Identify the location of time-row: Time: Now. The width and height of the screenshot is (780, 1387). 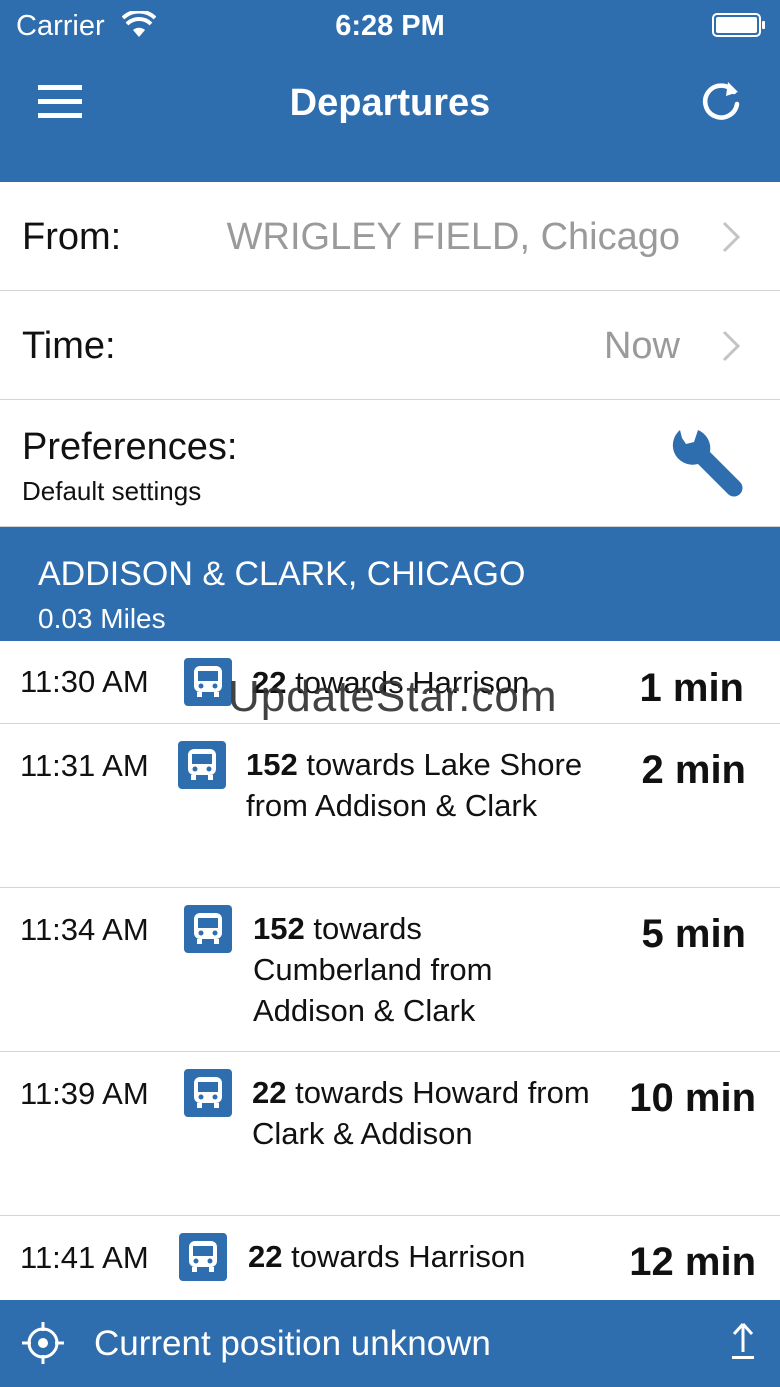
(390, 345).